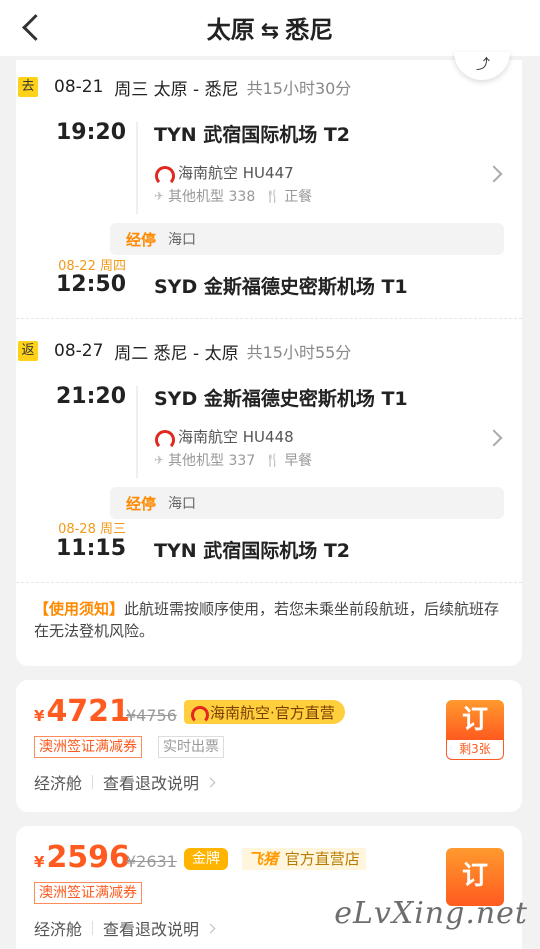 The width and height of the screenshot is (540, 949). What do you see at coordinates (191, 747) in the screenshot?
I see `instant-ticket-tag: 实时出票` at bounding box center [191, 747].